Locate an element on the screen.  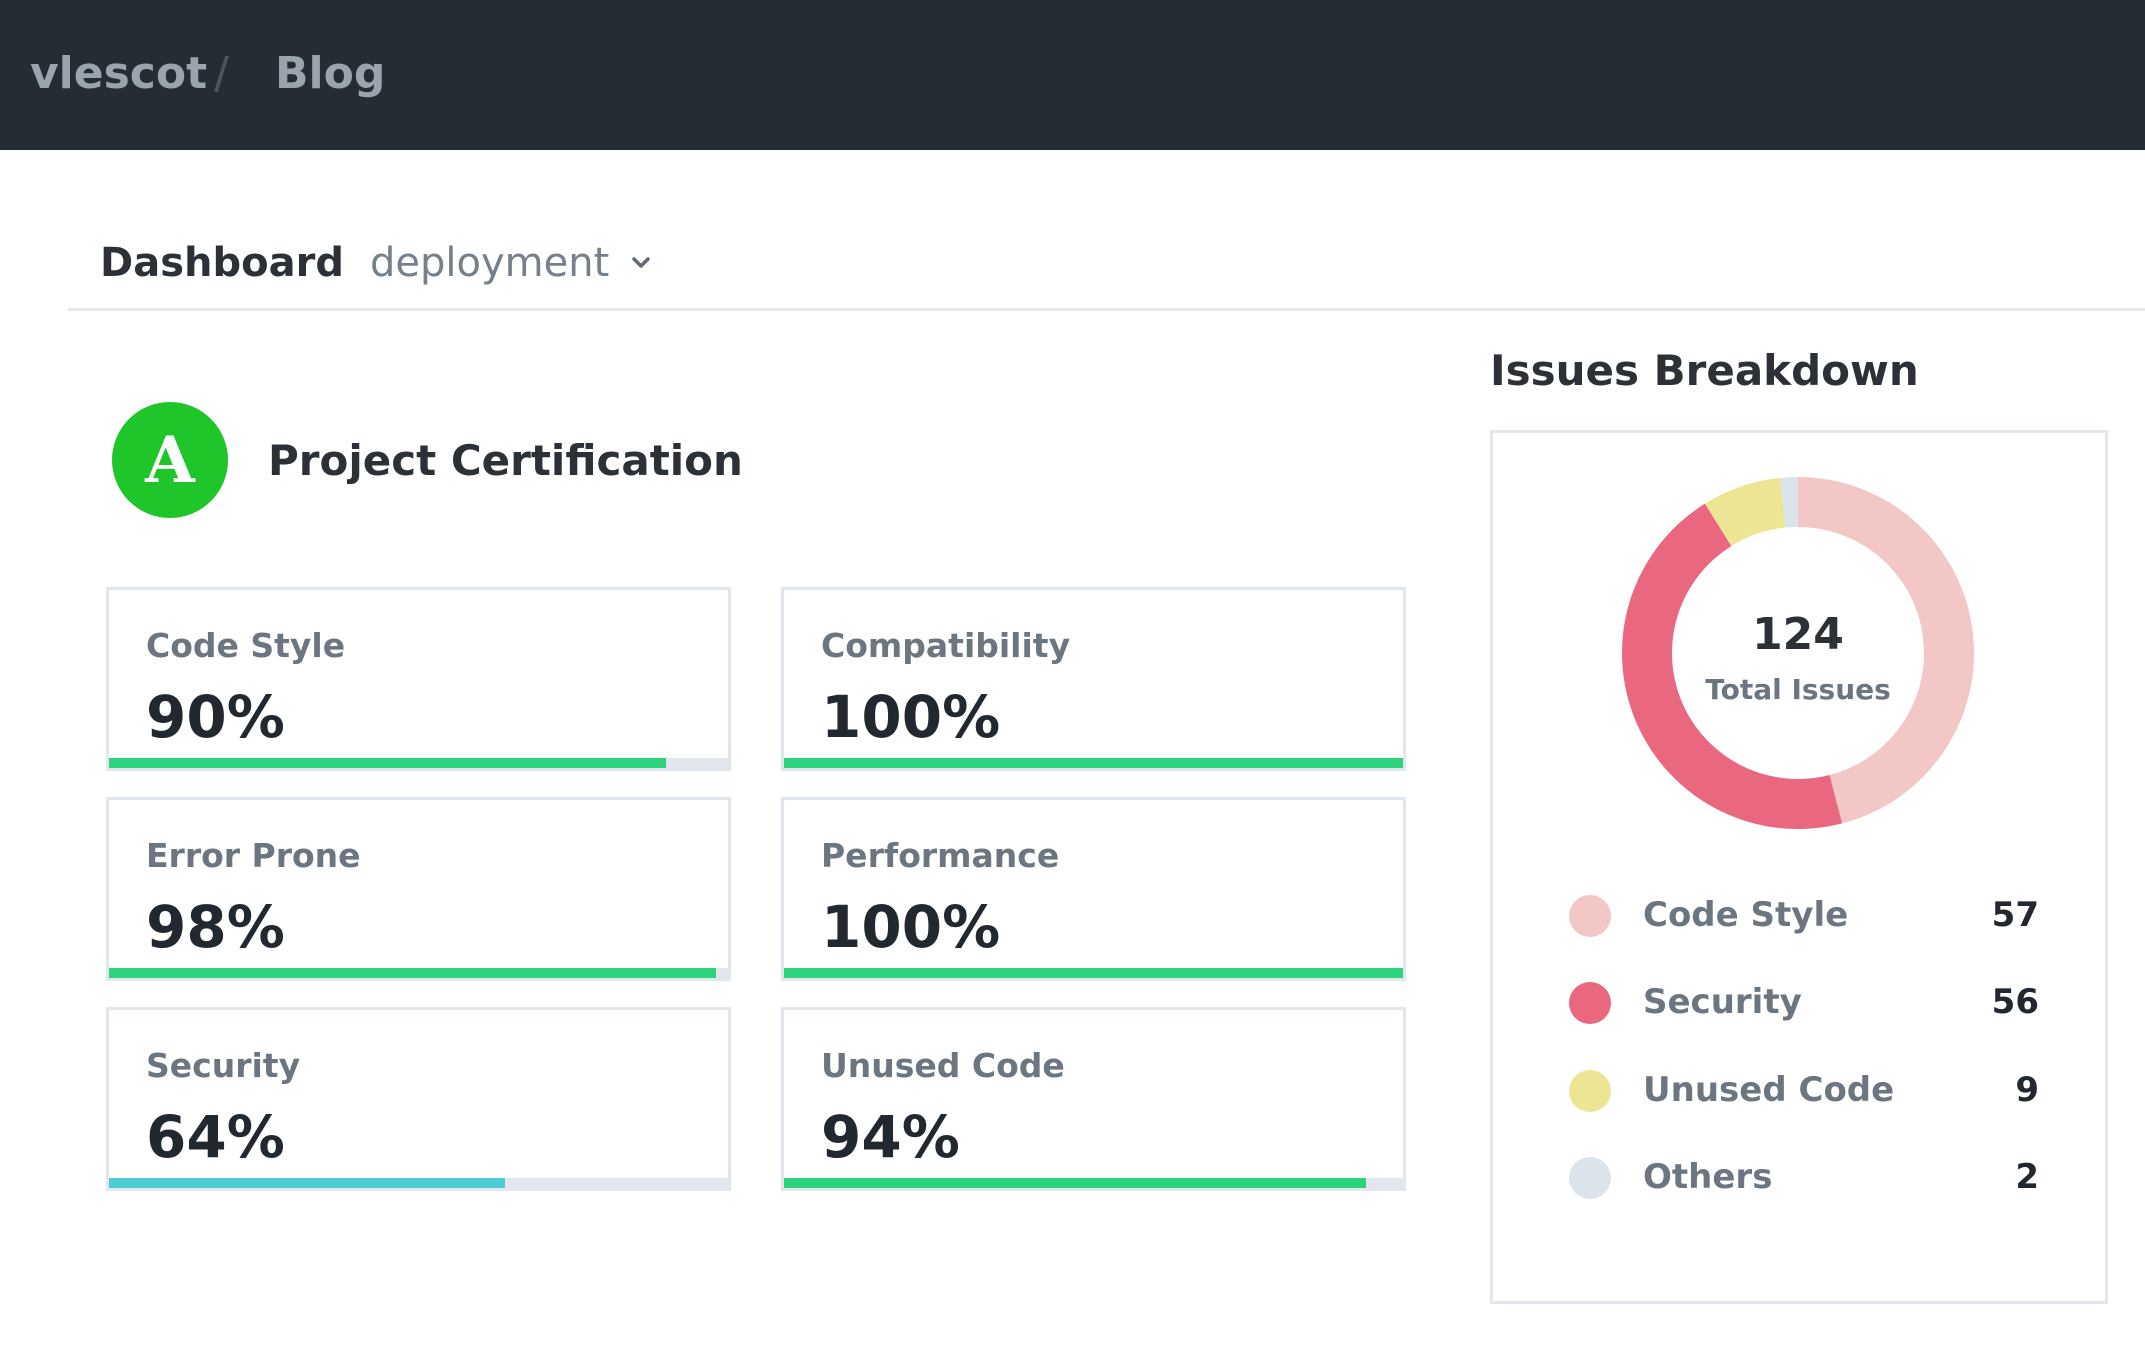
breadcrumb-repo-link: Blog is located at coordinates (330, 73).